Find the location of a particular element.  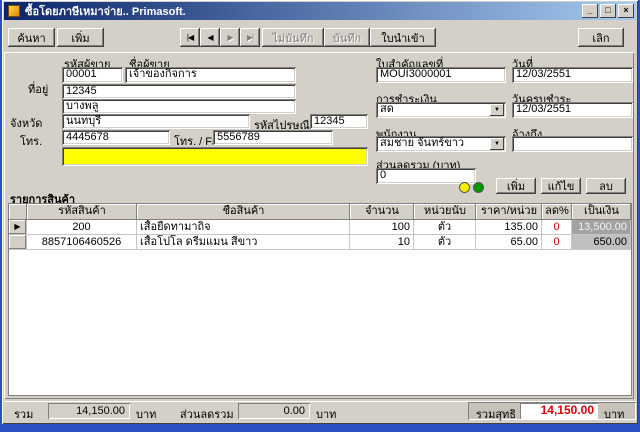

tel-label: โทร. is located at coordinates (31, 142).